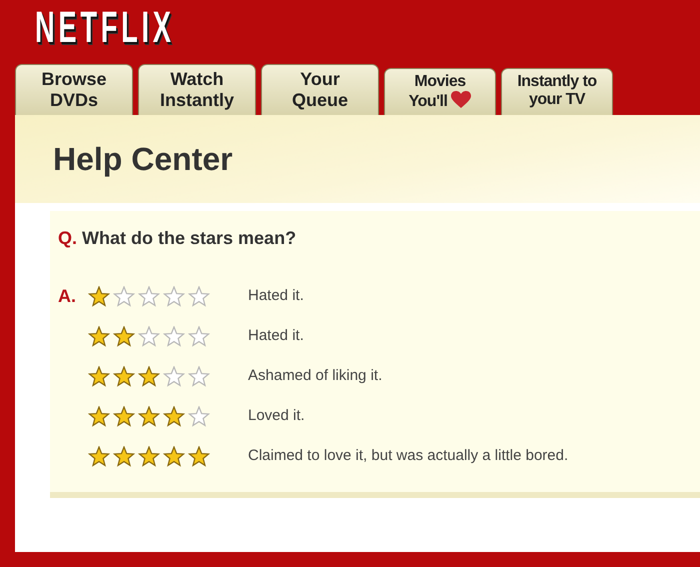 Image resolution: width=700 pixels, height=567 pixels. Describe the element at coordinates (320, 89) in the screenshot. I see `nav-tab: Your Queue` at that location.